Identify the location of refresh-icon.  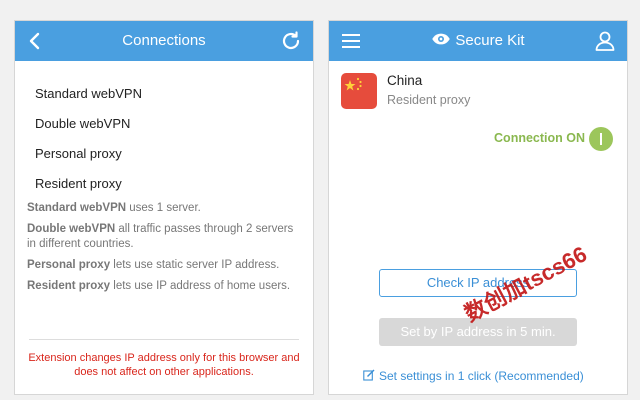
(291, 40).